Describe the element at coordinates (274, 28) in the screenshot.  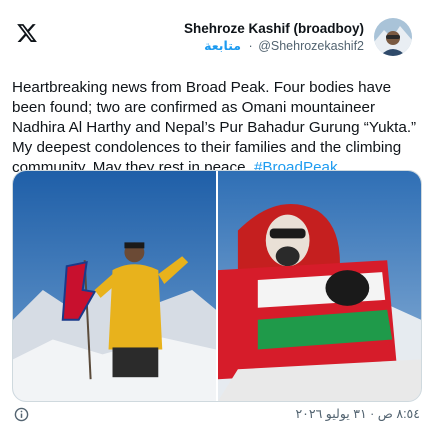
I see `display-name: Shehroze Kashif (broadboy)` at that location.